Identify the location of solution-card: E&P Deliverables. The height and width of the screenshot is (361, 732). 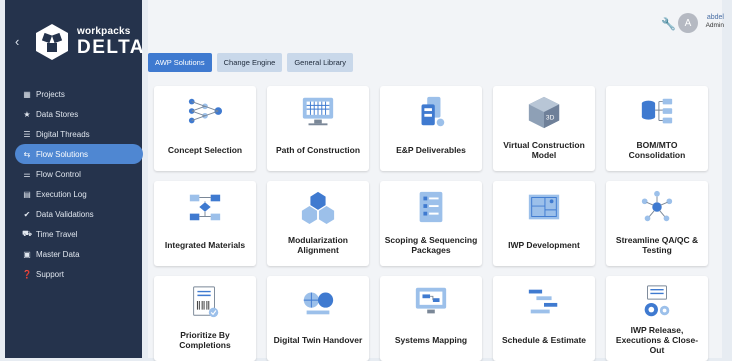
(431, 128).